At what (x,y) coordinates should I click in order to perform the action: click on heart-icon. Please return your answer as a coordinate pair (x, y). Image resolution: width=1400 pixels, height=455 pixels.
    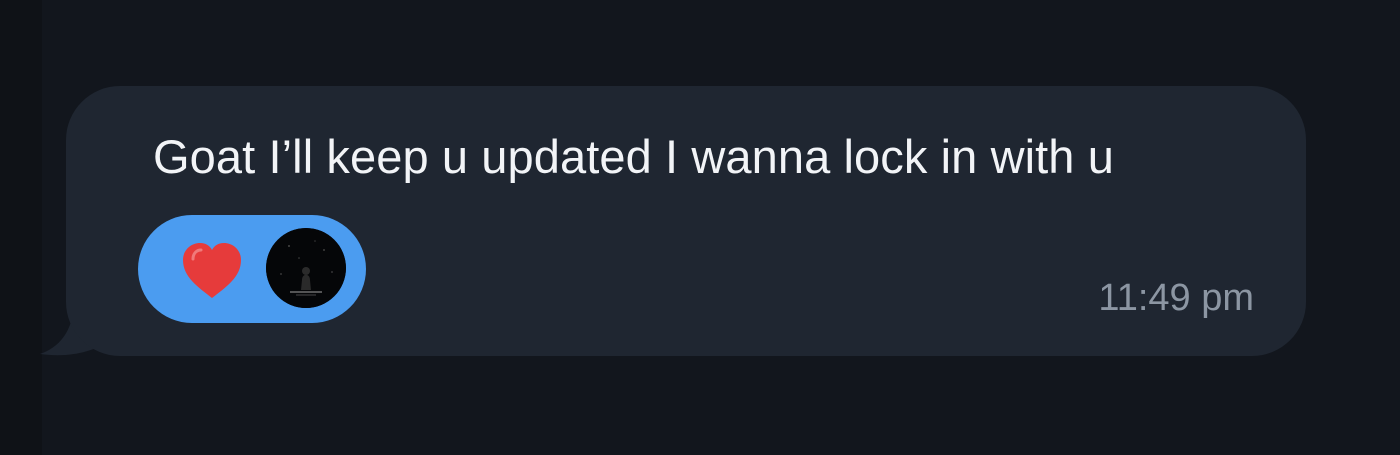
    Looking at the image, I should click on (212, 270).